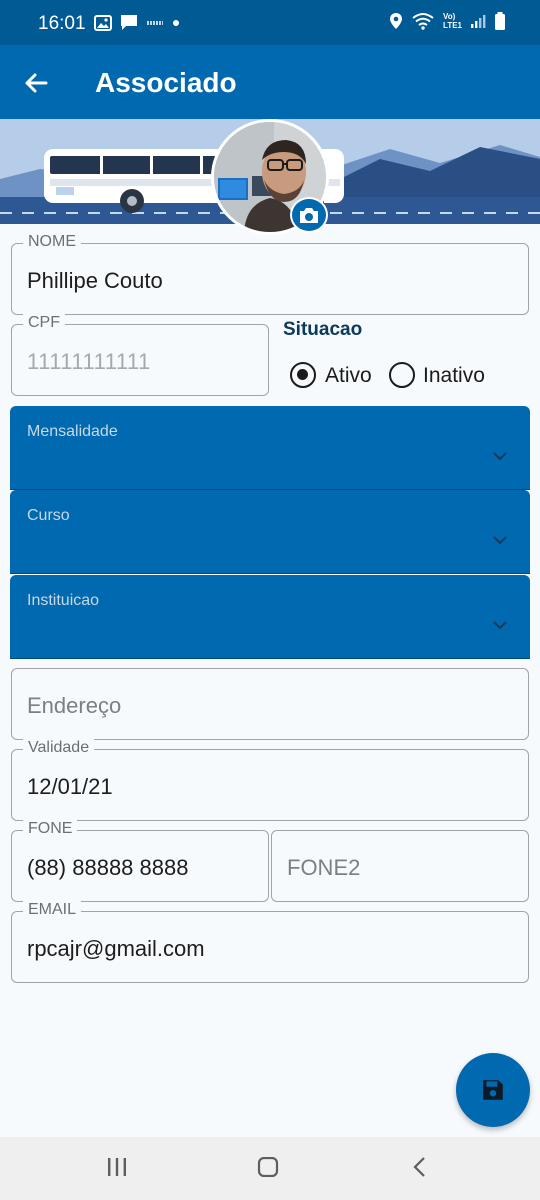 This screenshot has height=1200, width=540. Describe the element at coordinates (270, 942) in the screenshot. I see `email-field: EMAIL rpcajr@gmail.com` at that location.